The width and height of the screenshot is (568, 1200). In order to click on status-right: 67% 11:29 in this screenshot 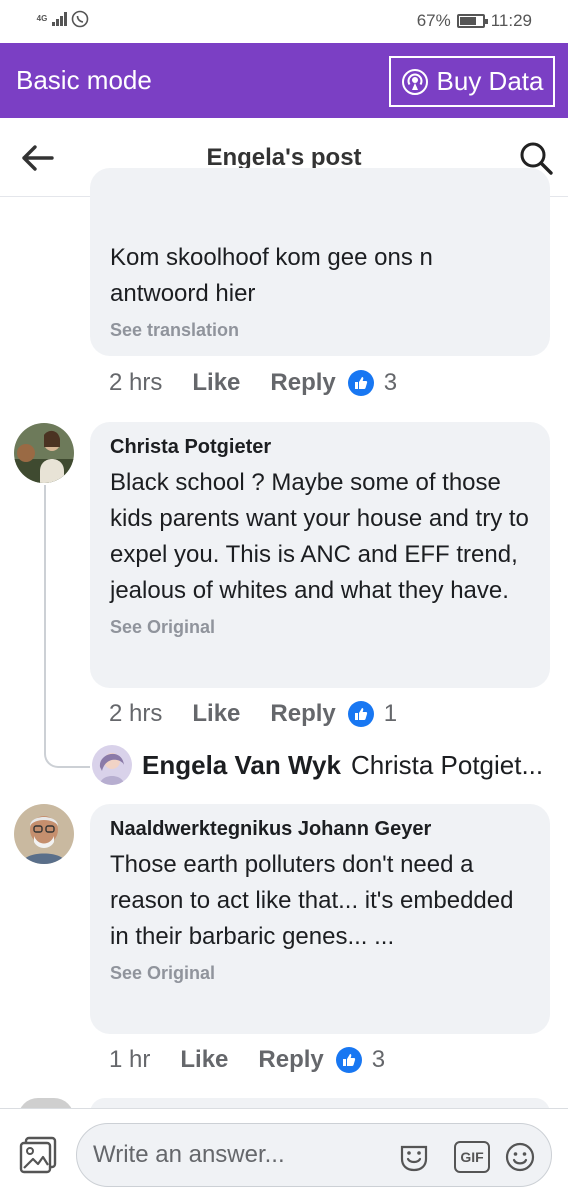, I will do `click(474, 21)`.